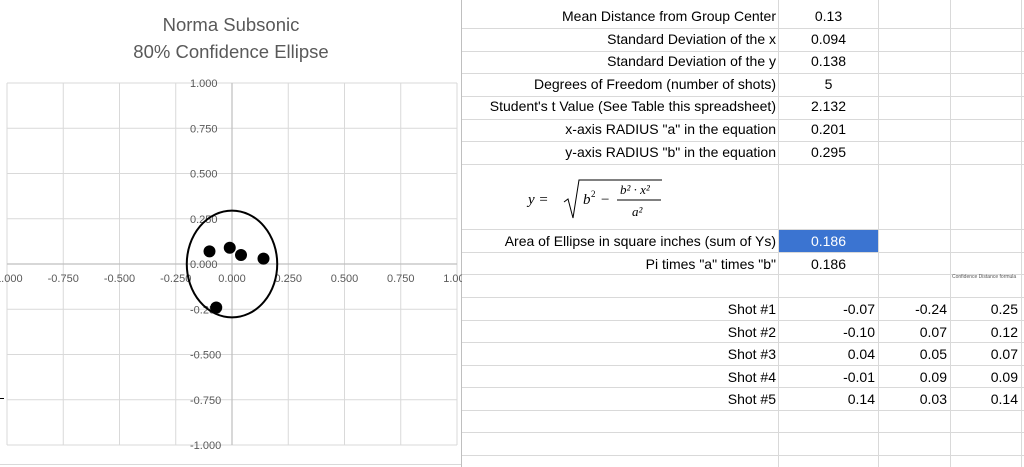 This screenshot has height=467, width=1024. What do you see at coordinates (913, 377) in the screenshot?
I see `shot-value-y: 0.09` at bounding box center [913, 377].